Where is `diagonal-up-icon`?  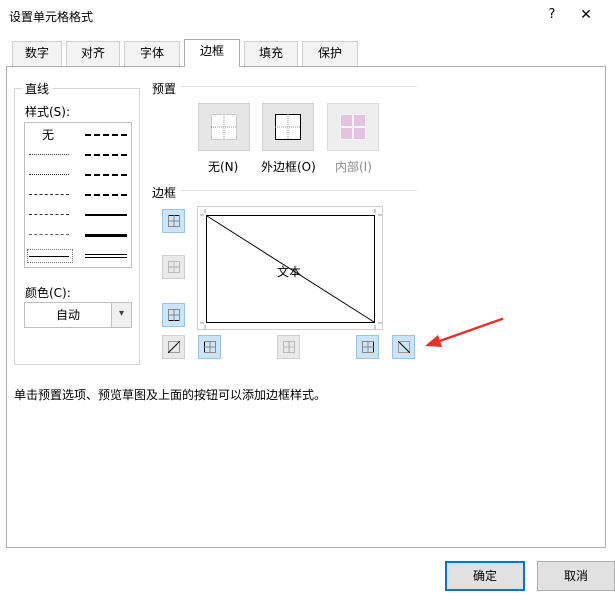
diagonal-up-icon is located at coordinates (174, 347).